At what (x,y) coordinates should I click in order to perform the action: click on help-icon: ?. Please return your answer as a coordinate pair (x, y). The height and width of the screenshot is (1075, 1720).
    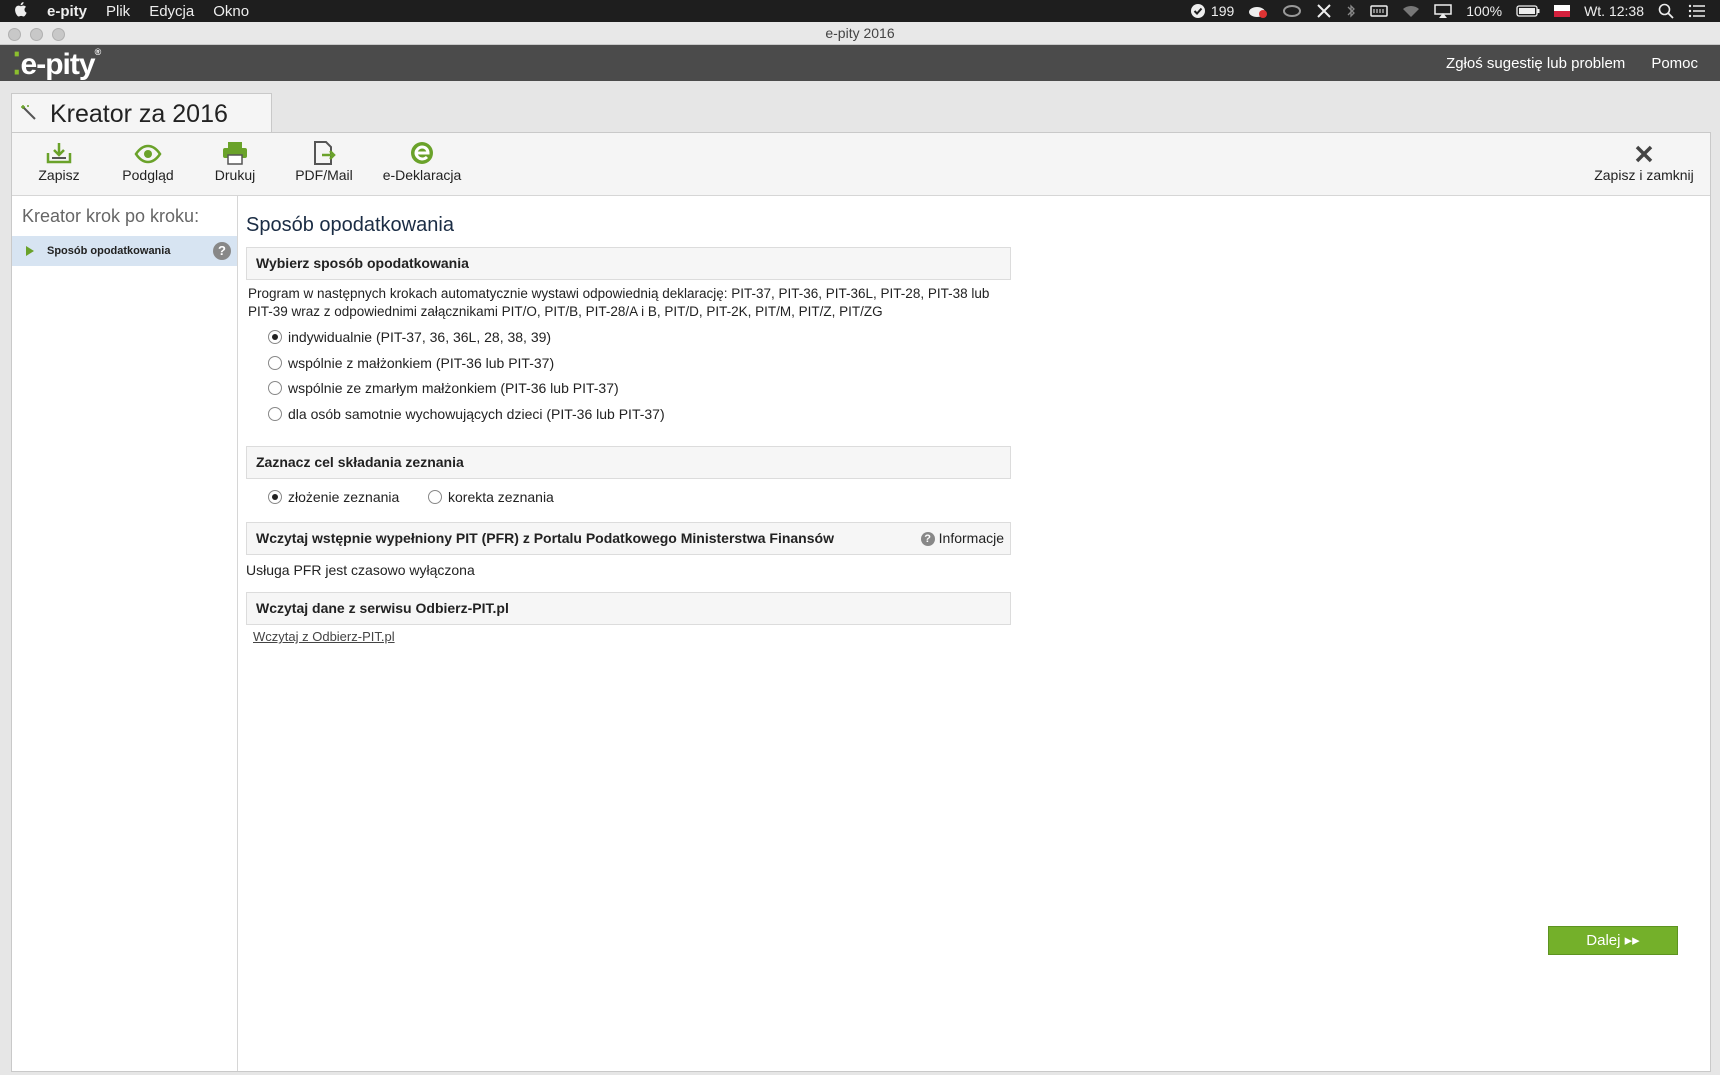
    Looking at the image, I should click on (222, 251).